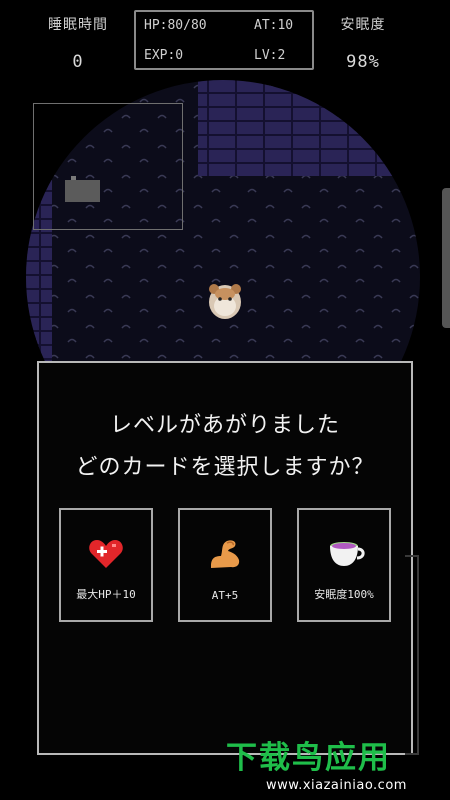  Describe the element at coordinates (82, 189) in the screenshot. I see `mini-map-room-marker` at that location.